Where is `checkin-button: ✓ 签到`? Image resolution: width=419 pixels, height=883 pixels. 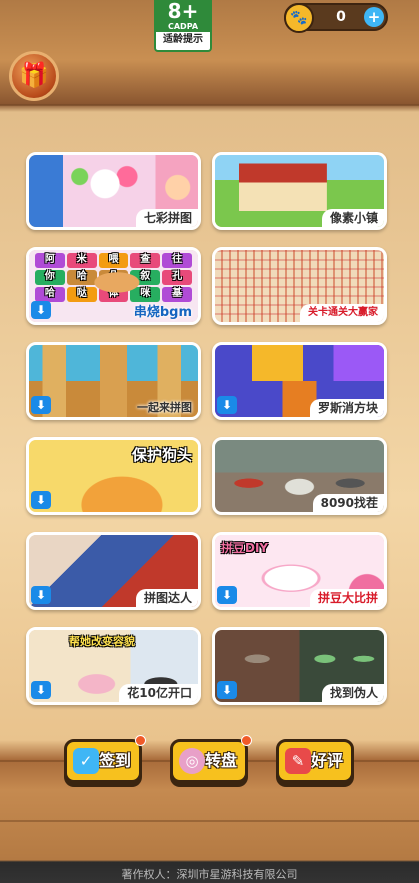
checkin-button: ✓ 签到 is located at coordinates (105, 759).